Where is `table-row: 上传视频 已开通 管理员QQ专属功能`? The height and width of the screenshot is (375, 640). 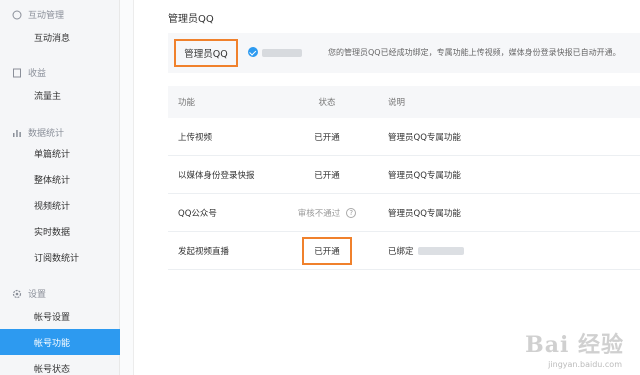
table-row: 上传视频 已开通 管理员QQ专属功能 is located at coordinates (404, 137).